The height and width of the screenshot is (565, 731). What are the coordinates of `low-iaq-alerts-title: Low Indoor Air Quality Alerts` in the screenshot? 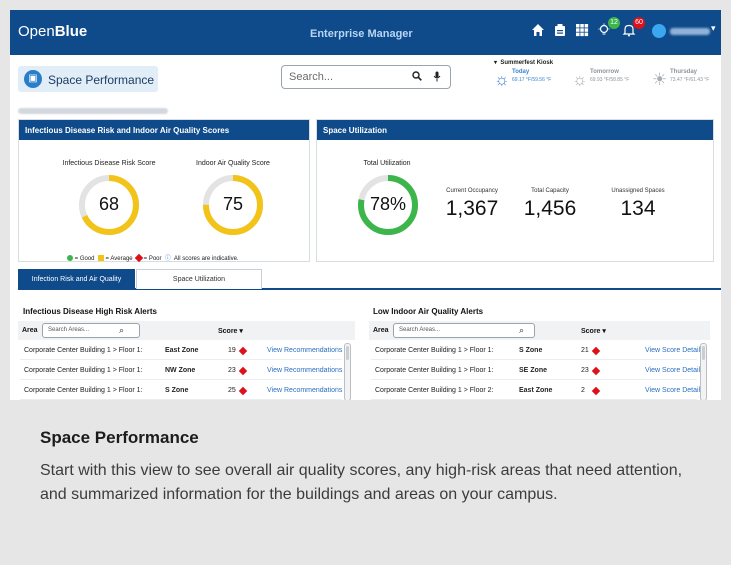 It's located at (428, 311).